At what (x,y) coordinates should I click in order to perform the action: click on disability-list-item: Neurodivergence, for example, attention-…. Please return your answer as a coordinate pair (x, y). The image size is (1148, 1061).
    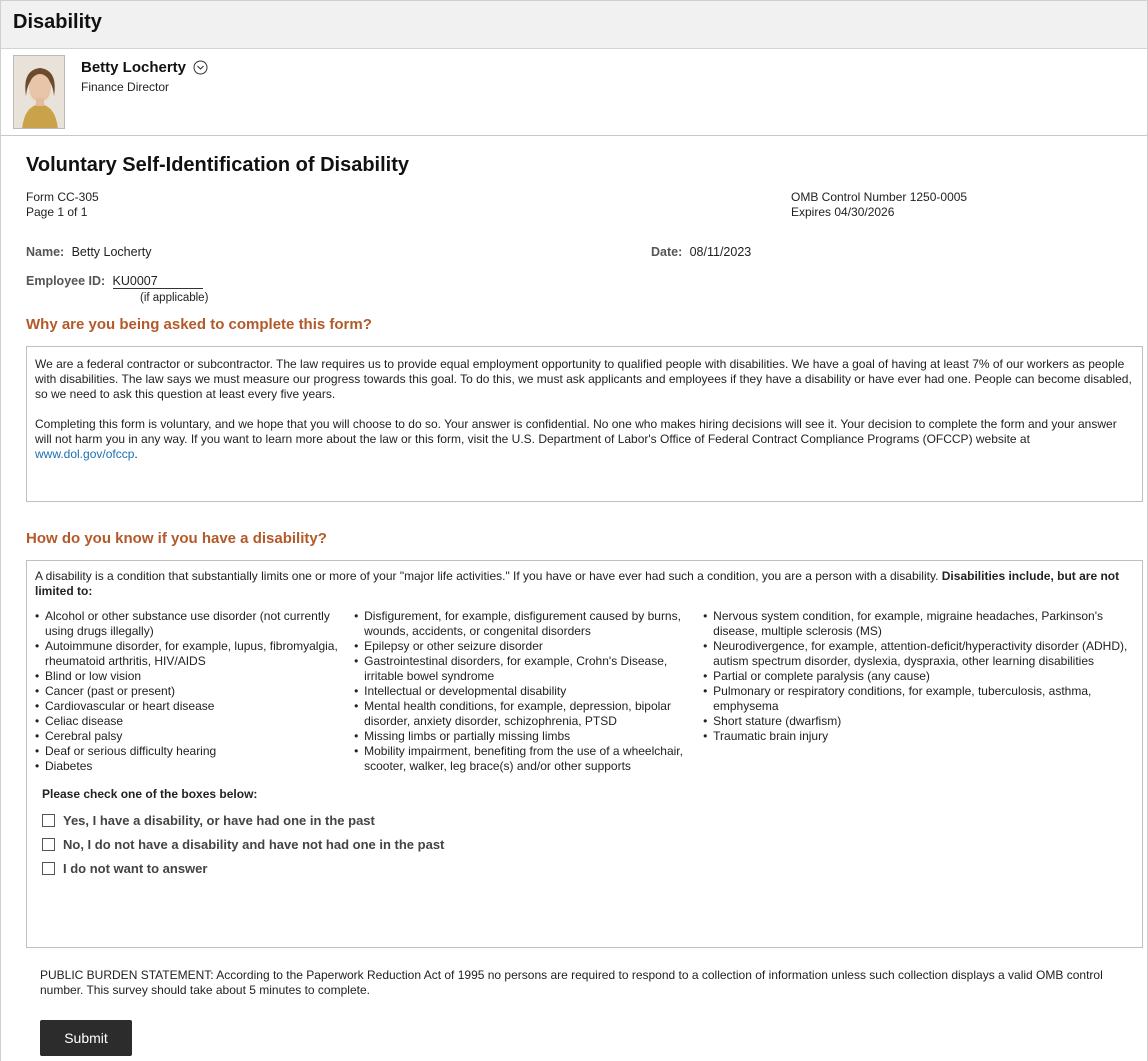
    Looking at the image, I should click on (918, 654).